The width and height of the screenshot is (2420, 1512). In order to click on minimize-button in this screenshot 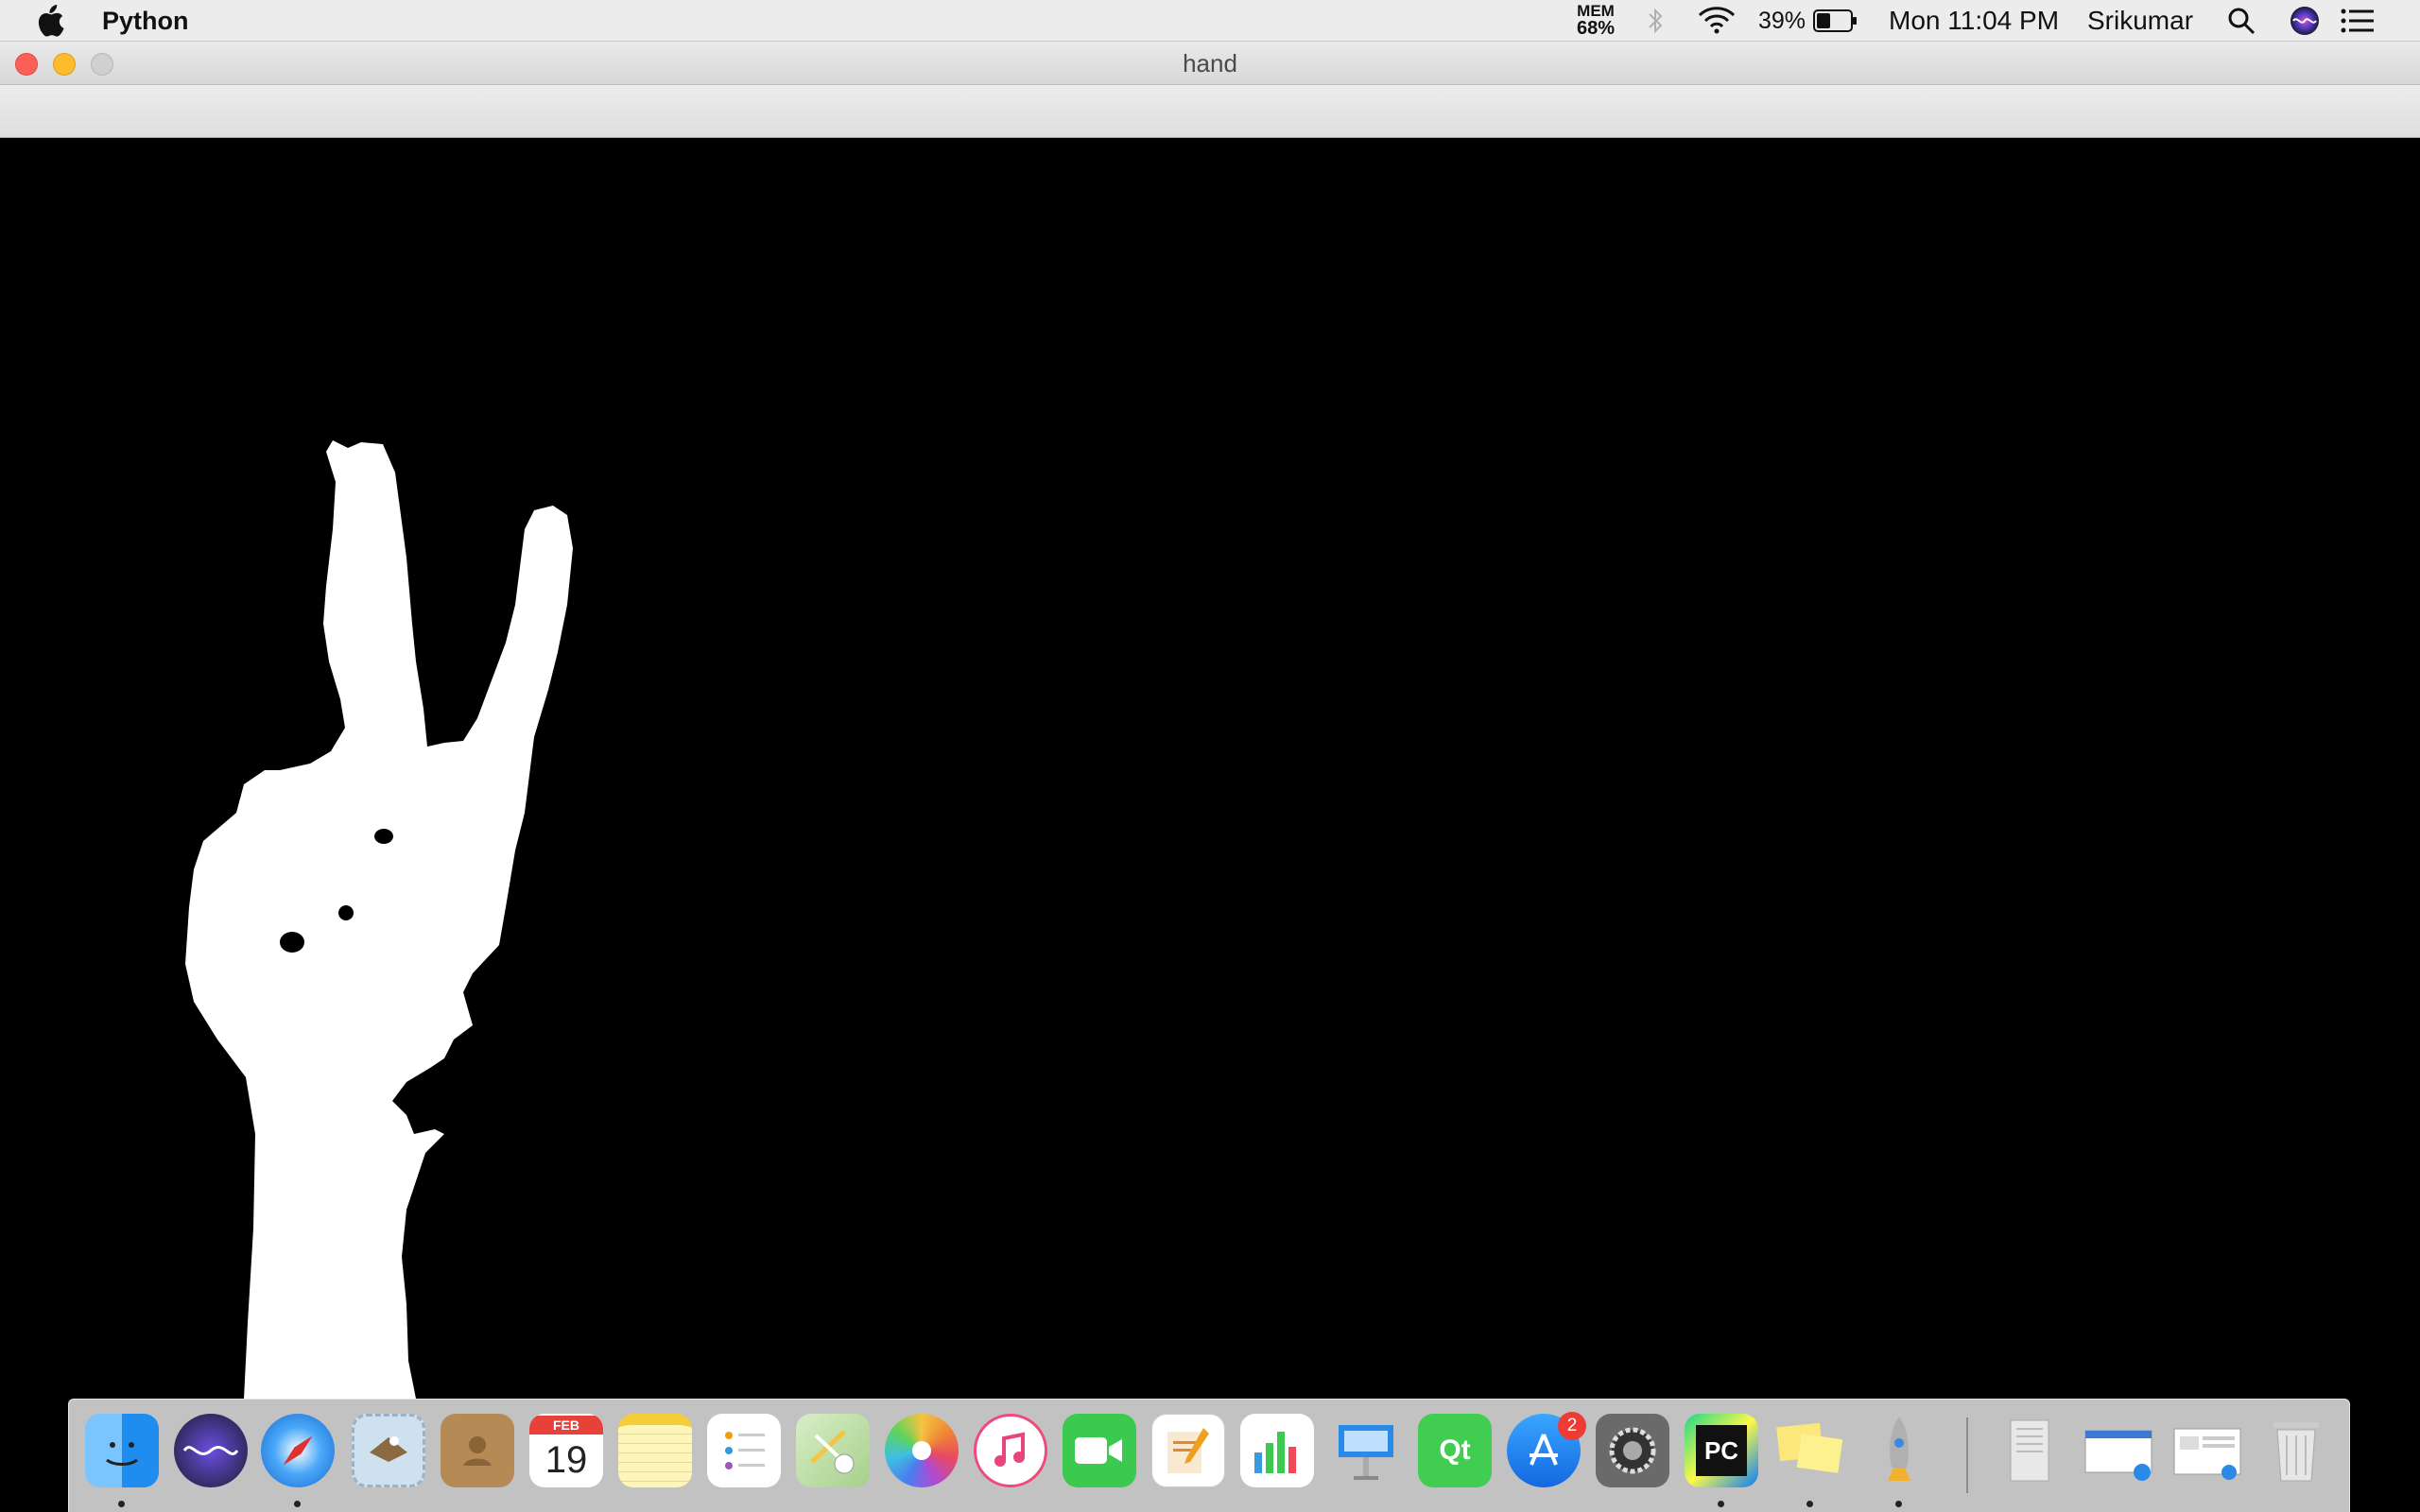, I will do `click(64, 64)`.